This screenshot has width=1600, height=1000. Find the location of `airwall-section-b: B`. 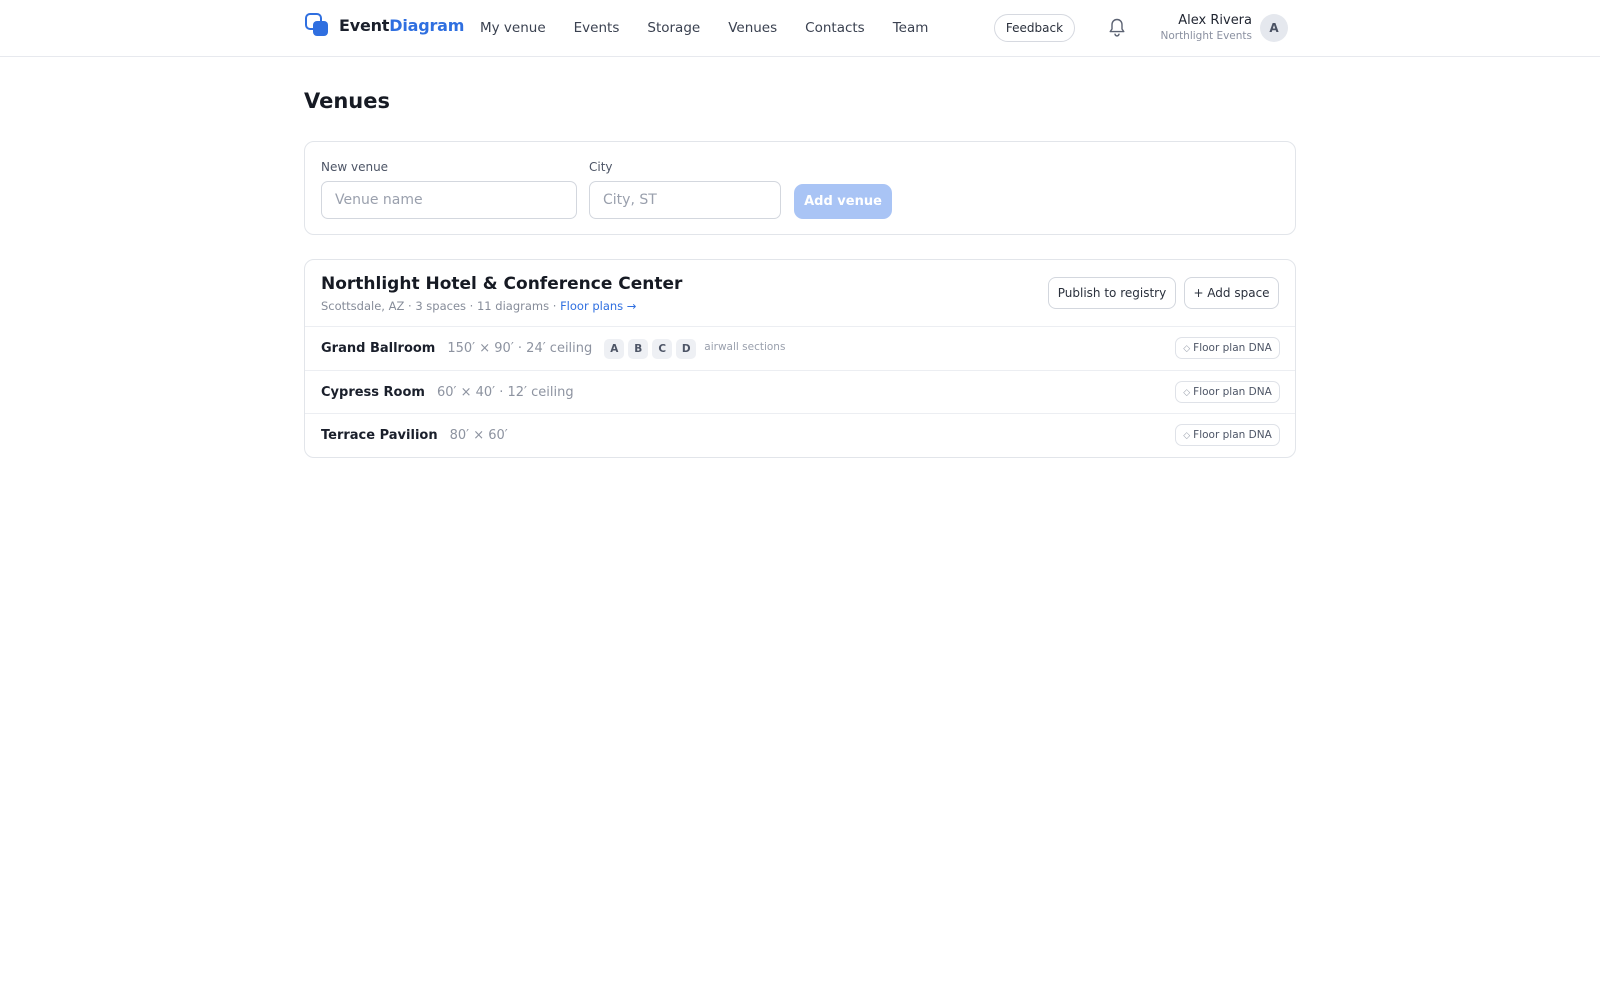

airwall-section-b: B is located at coordinates (638, 348).